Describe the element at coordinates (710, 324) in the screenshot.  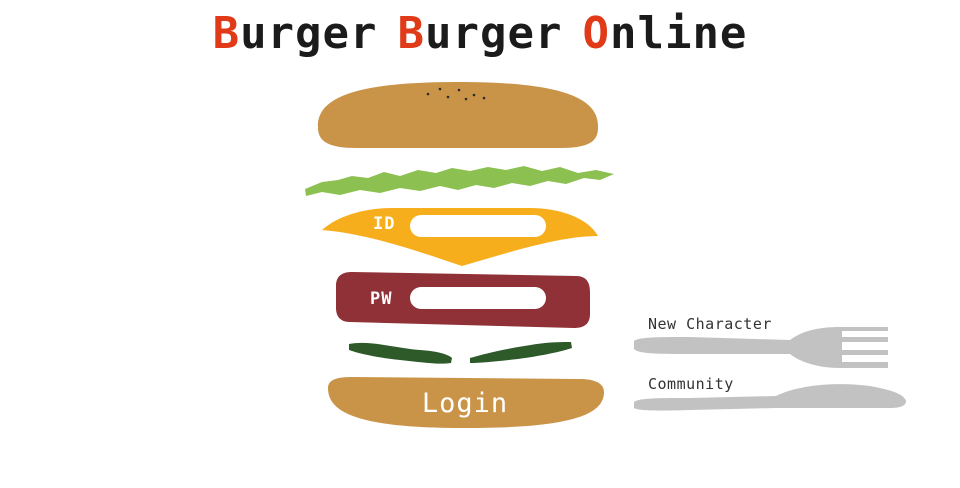
I see `new-character-link: New Character` at that location.